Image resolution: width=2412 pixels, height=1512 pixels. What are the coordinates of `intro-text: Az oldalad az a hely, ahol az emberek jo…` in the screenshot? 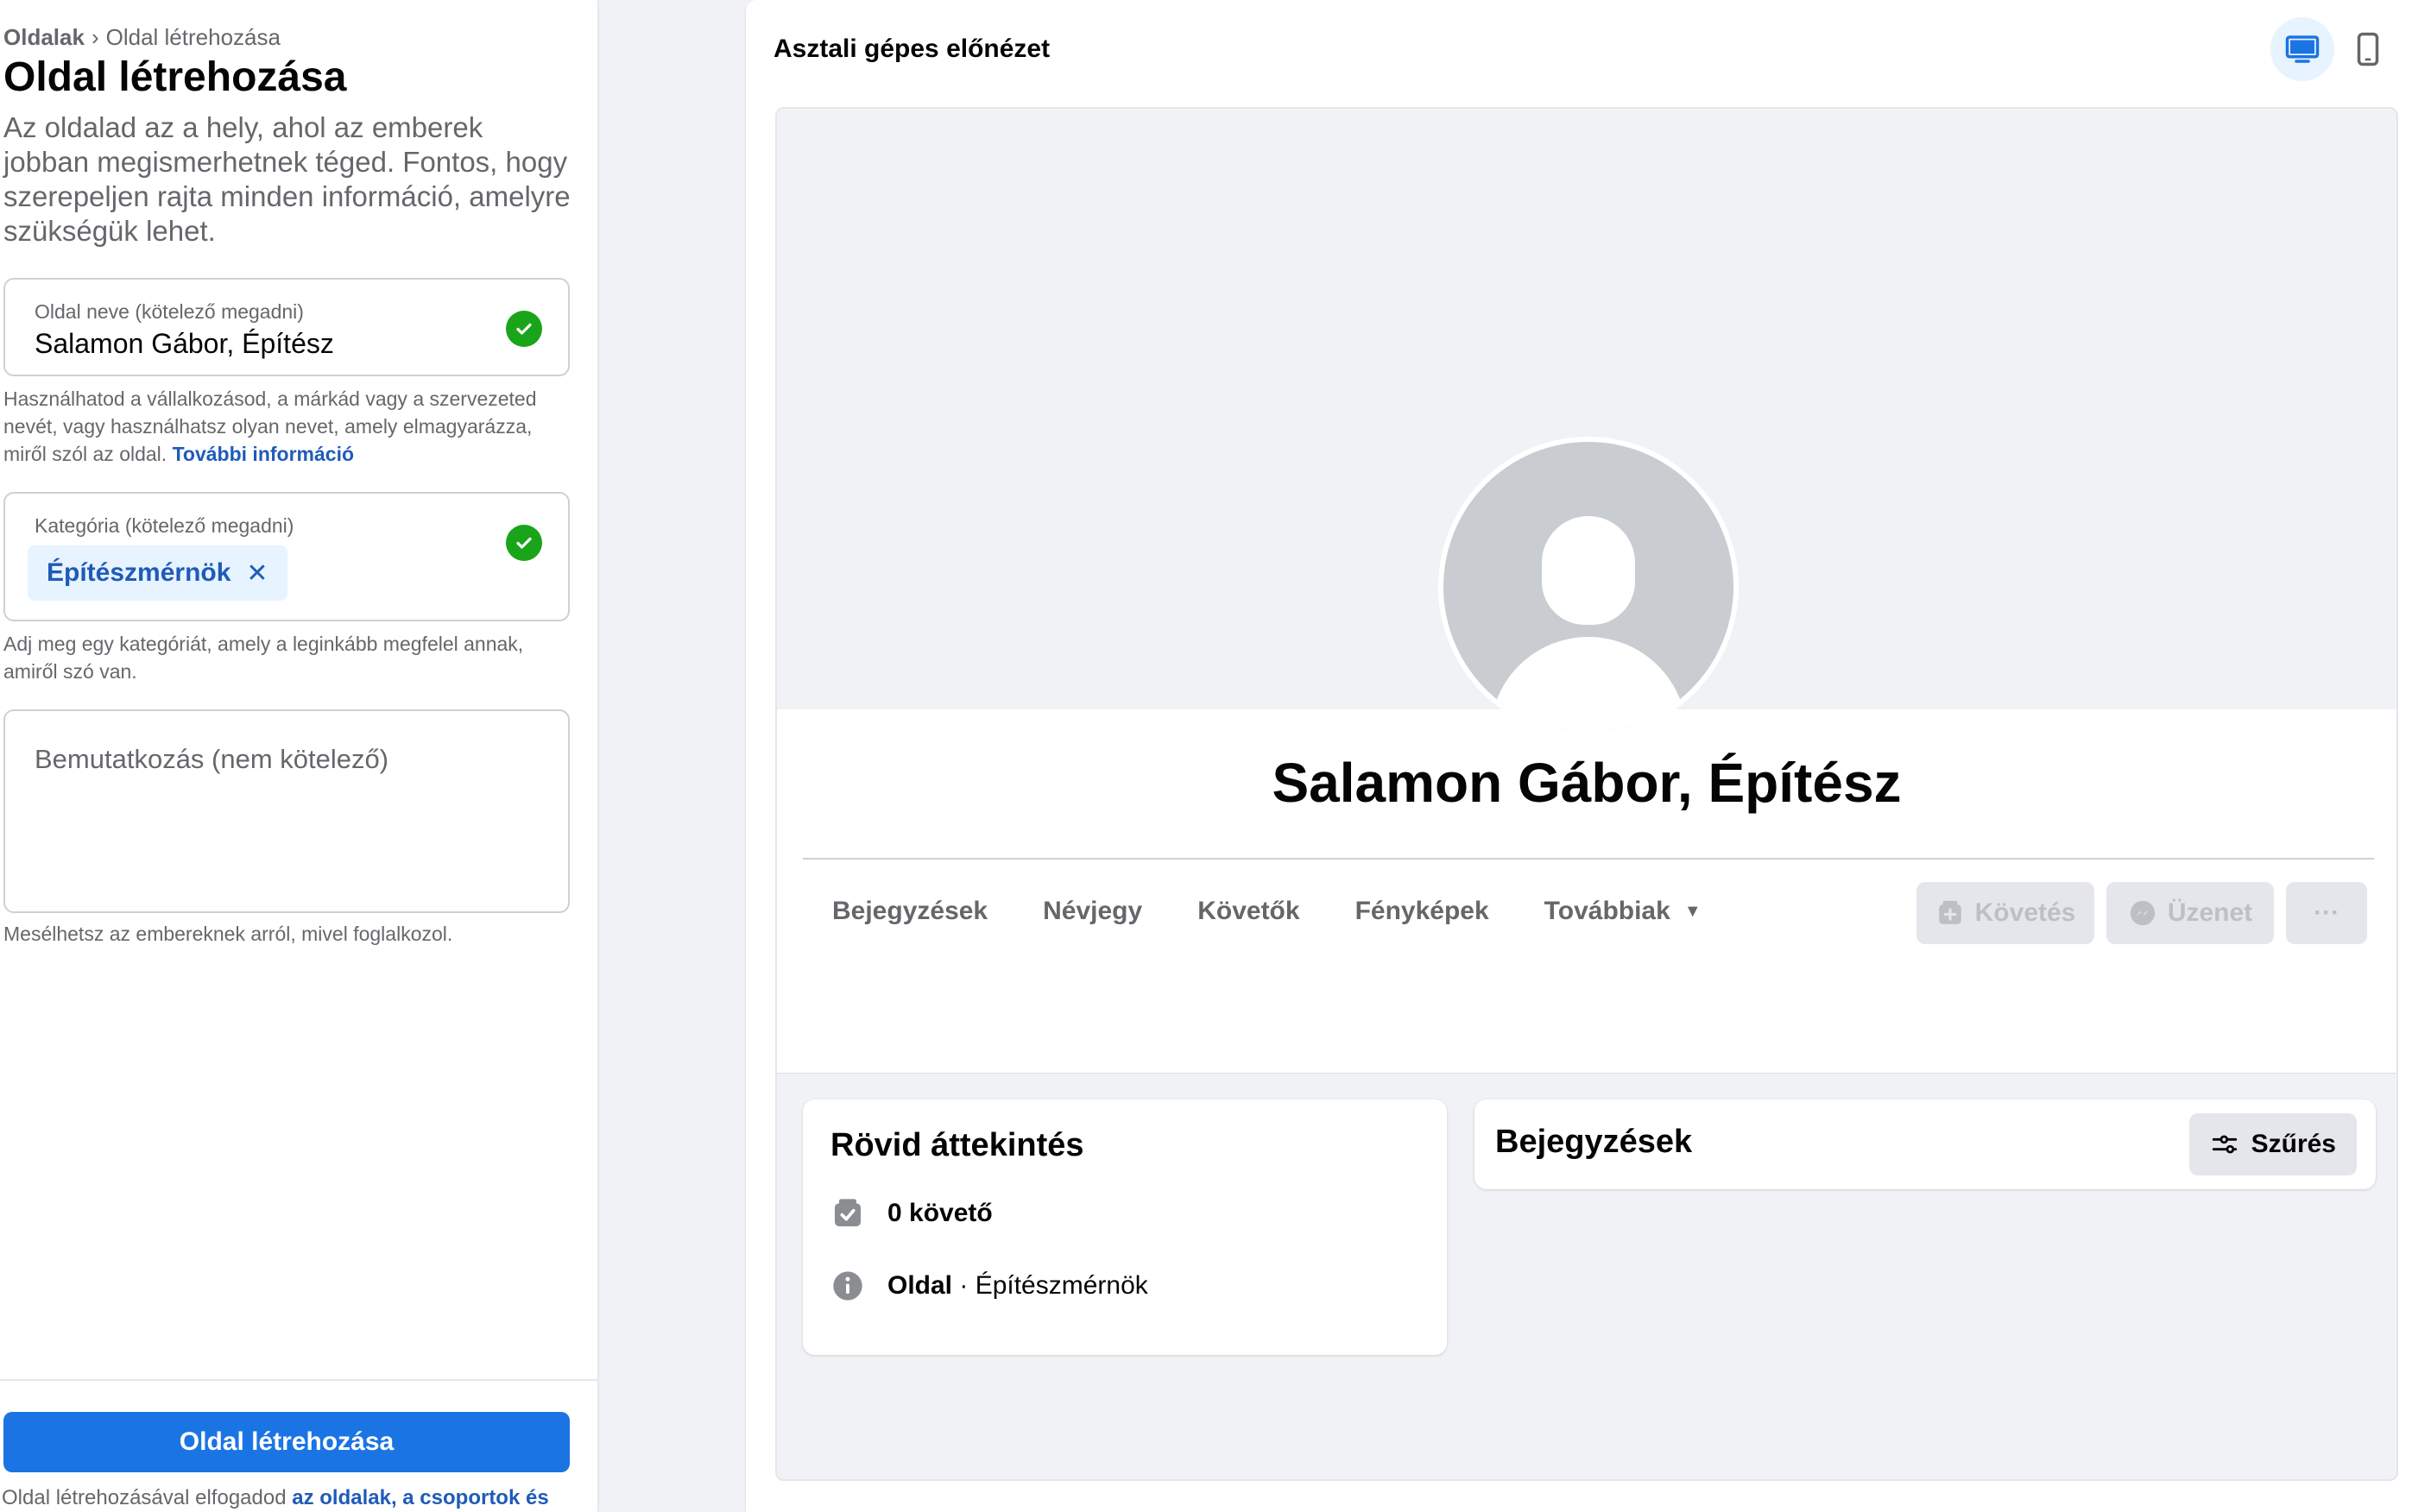 It's located at (287, 179).